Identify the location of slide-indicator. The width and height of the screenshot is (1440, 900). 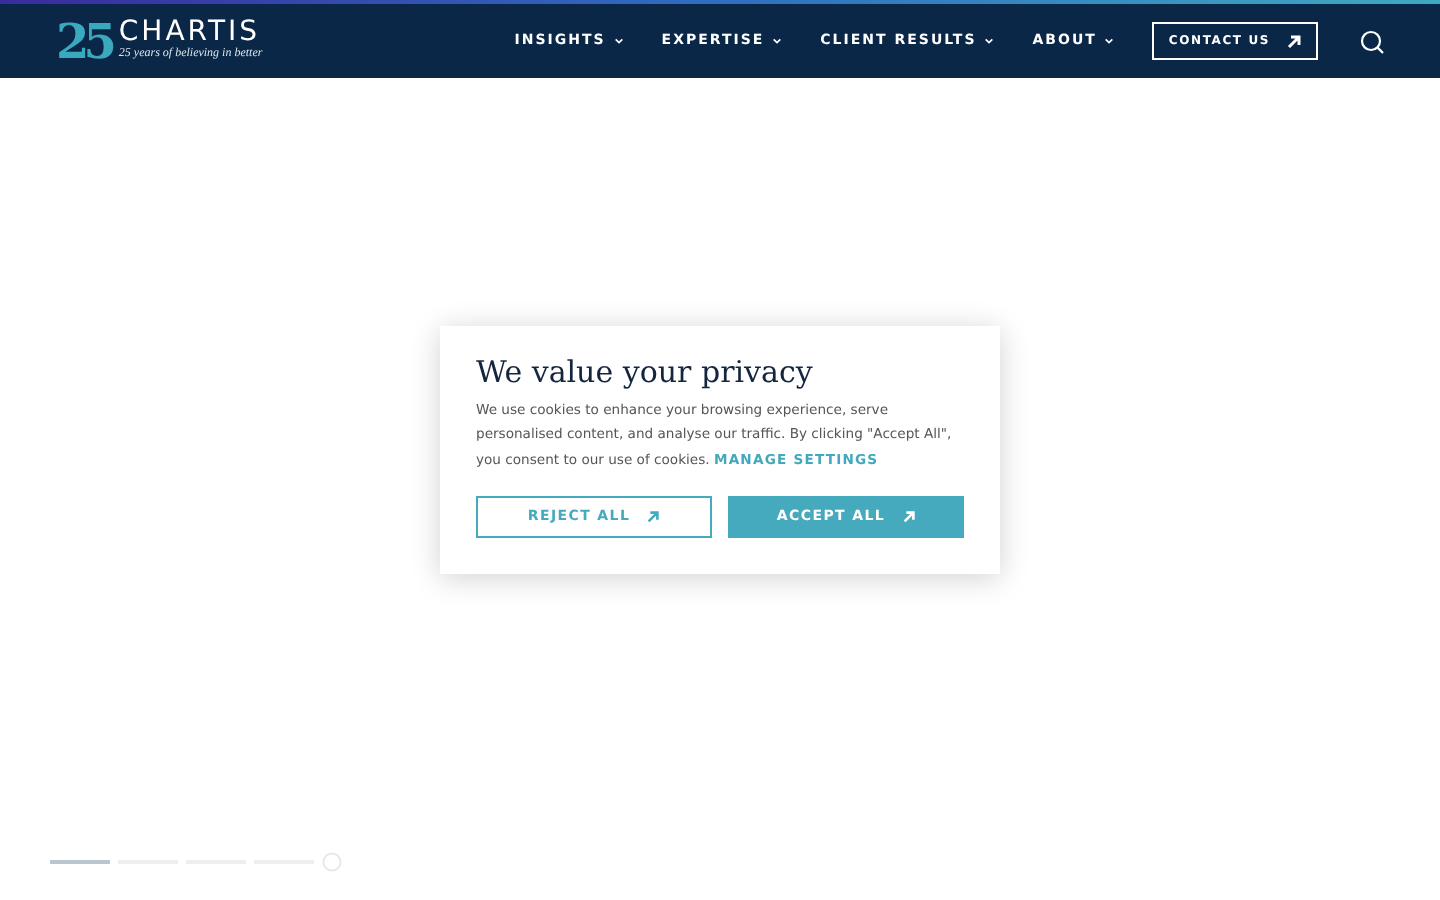
(80, 862).